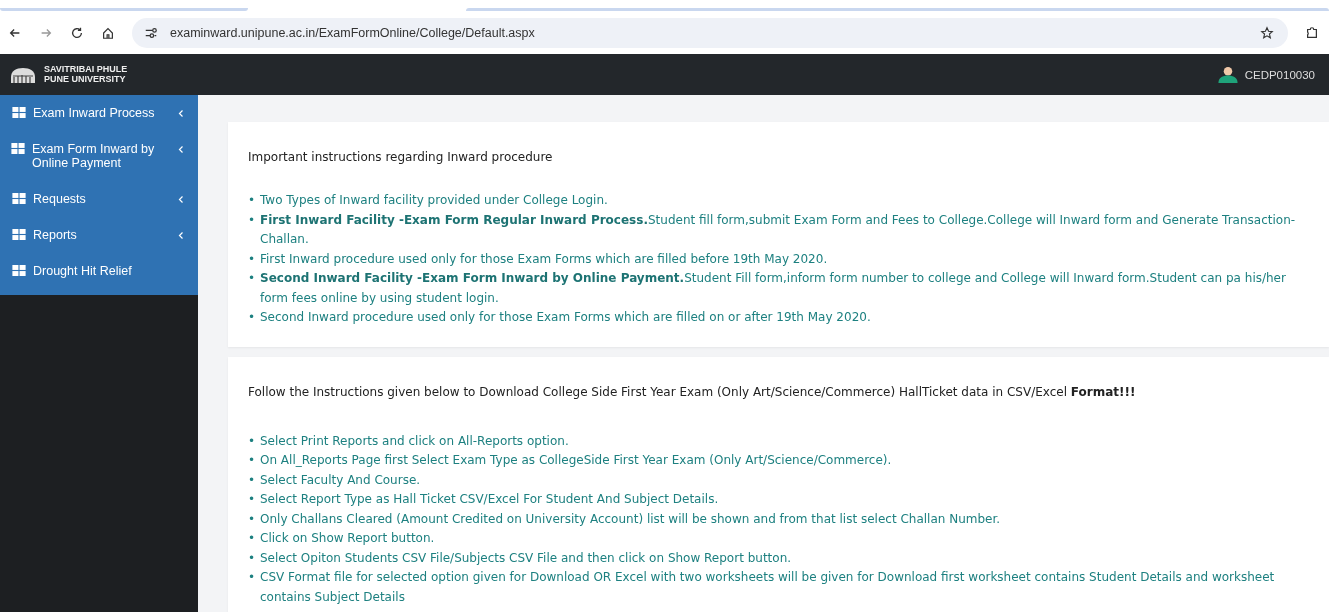 Image resolution: width=1329 pixels, height=612 pixels. What do you see at coordinates (99, 199) in the screenshot?
I see `sidebar-item: Requests` at bounding box center [99, 199].